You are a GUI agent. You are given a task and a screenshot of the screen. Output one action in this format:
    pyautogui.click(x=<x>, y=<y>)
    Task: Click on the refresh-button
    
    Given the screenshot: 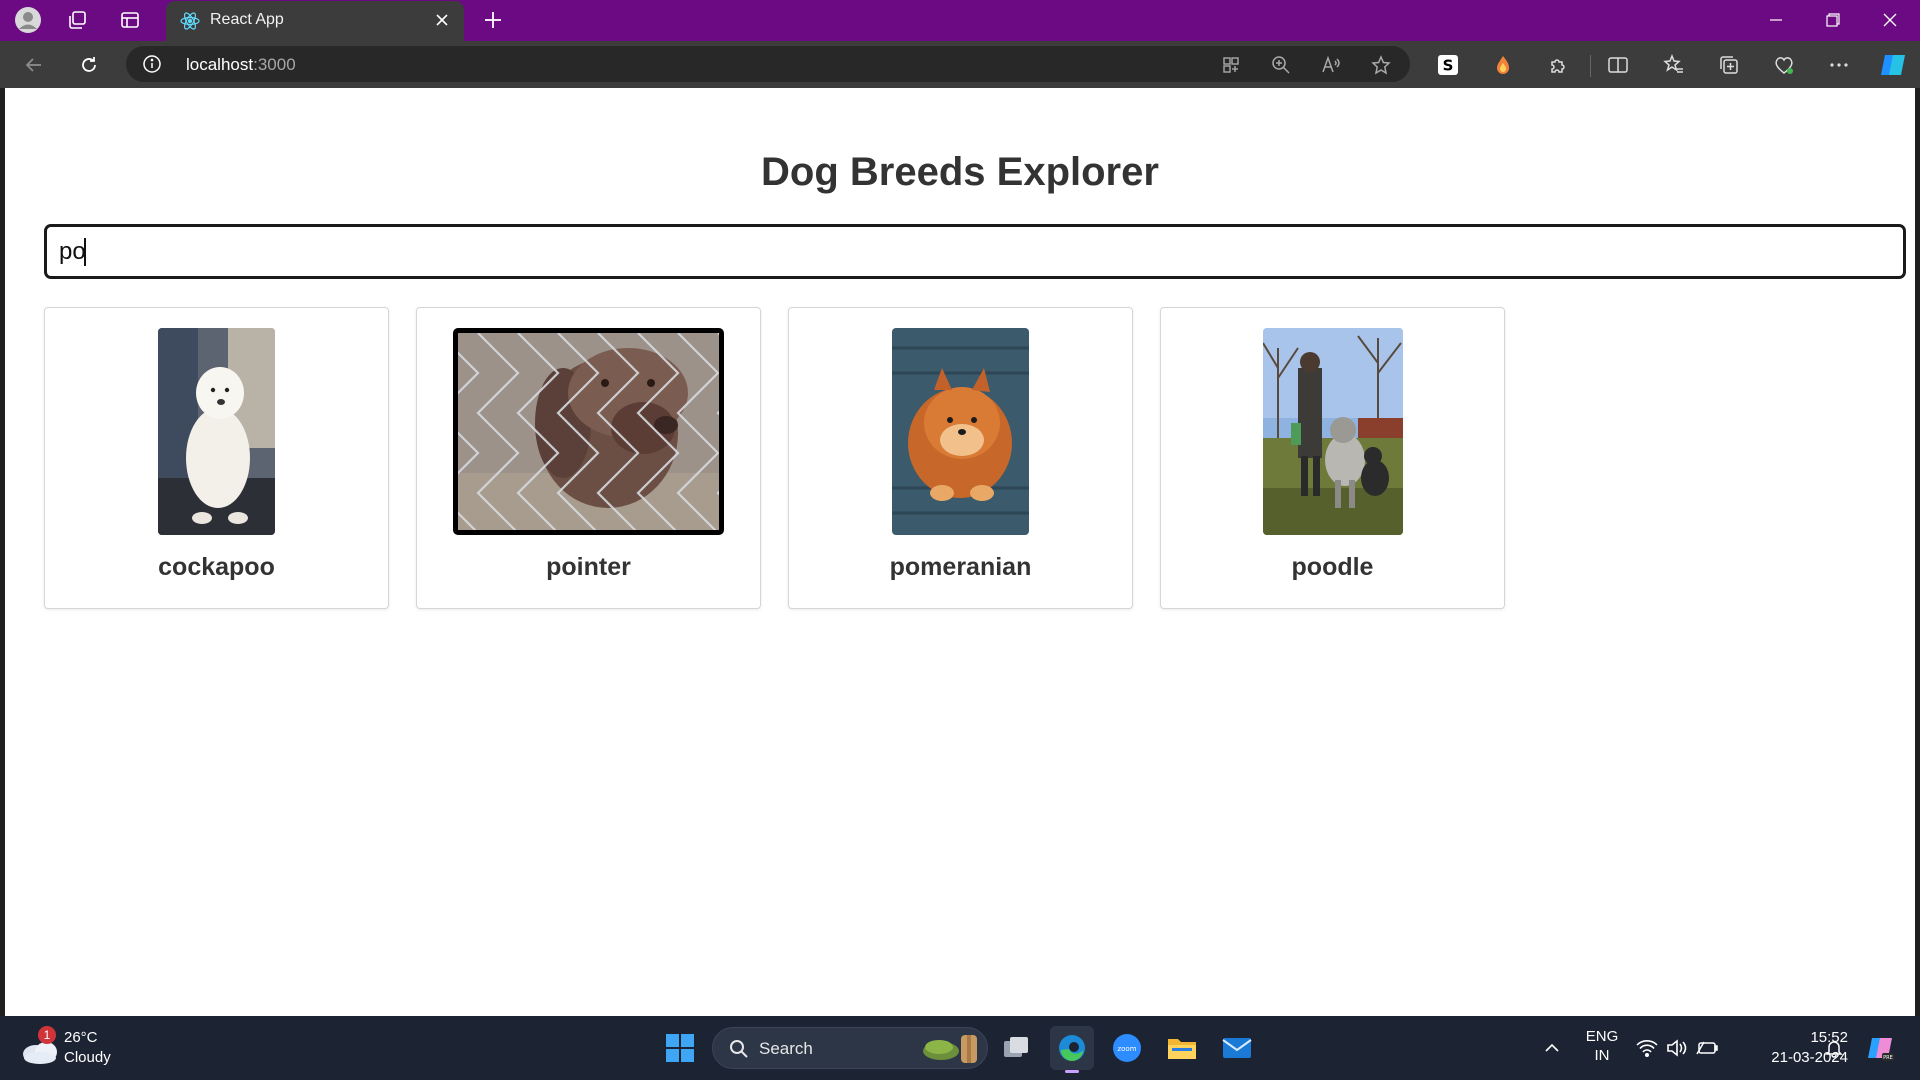 What is the action you would take?
    pyautogui.click(x=89, y=65)
    